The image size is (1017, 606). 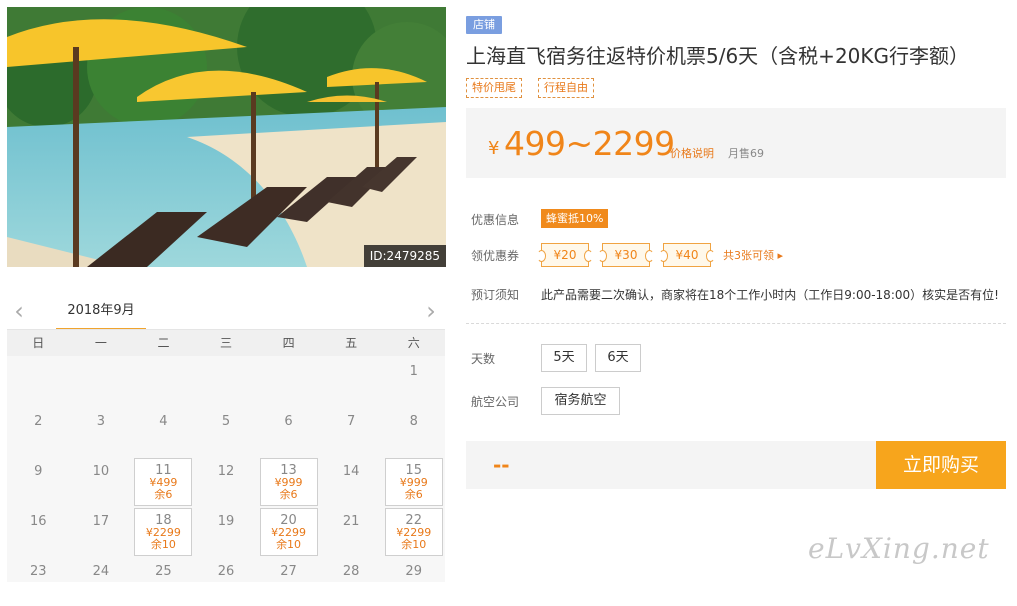 I want to click on calendar-day-number: 22, so click(x=413, y=520).